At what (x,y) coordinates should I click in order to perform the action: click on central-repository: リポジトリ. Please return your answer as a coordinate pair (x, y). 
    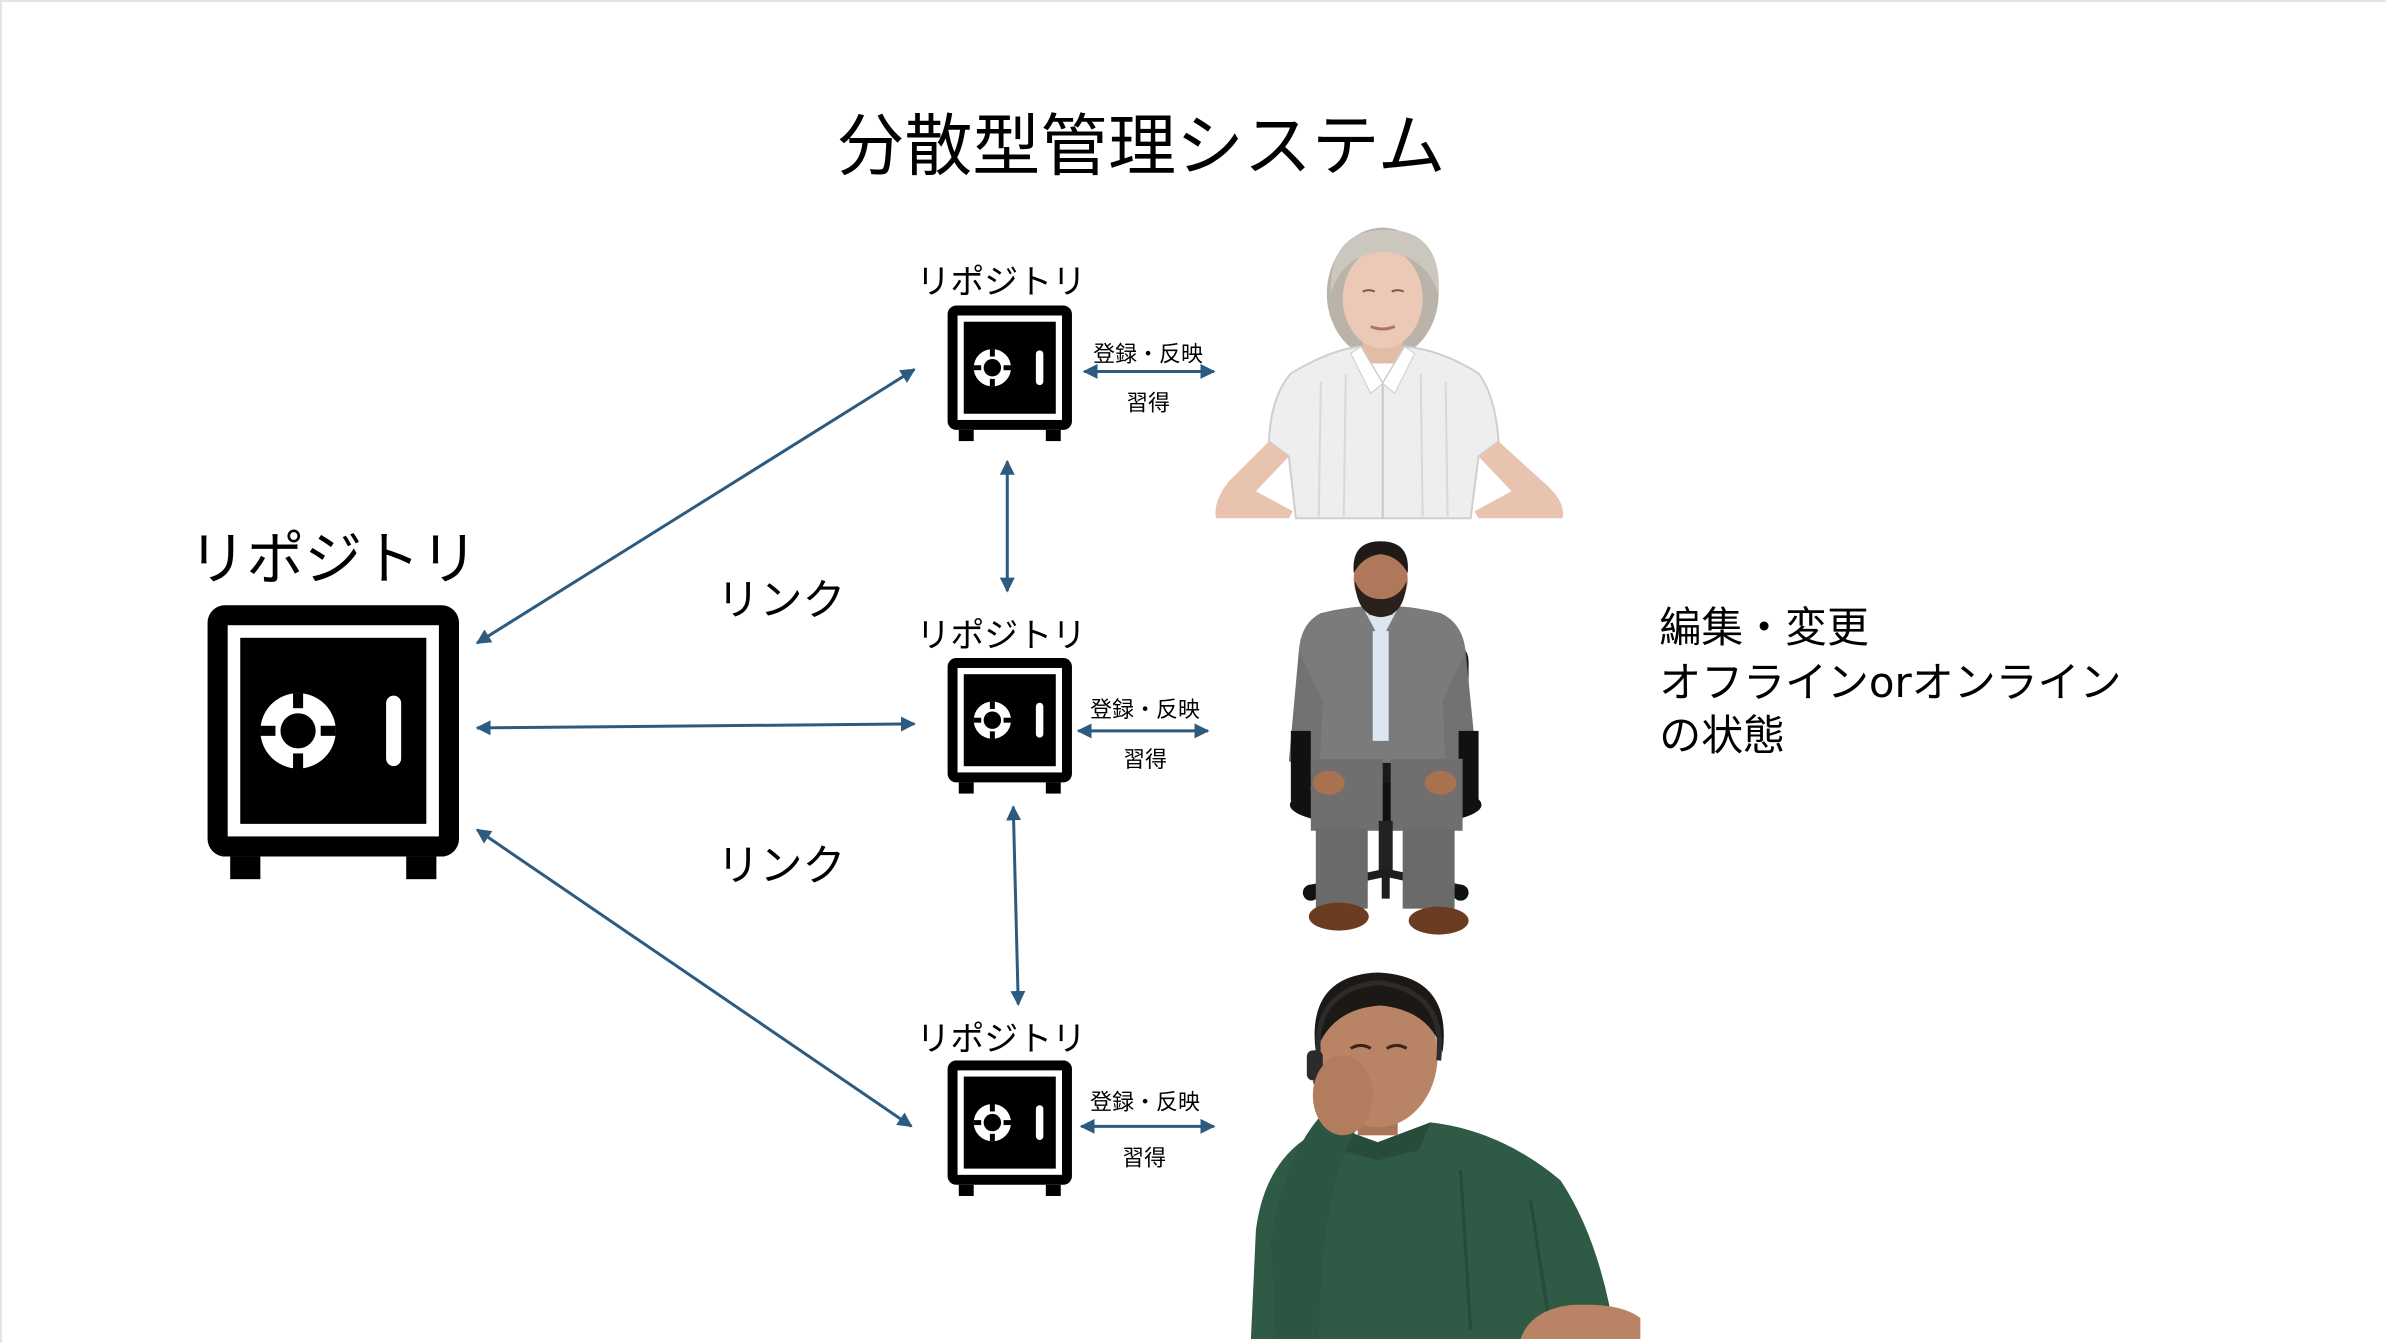
    Looking at the image, I should click on (334, 702).